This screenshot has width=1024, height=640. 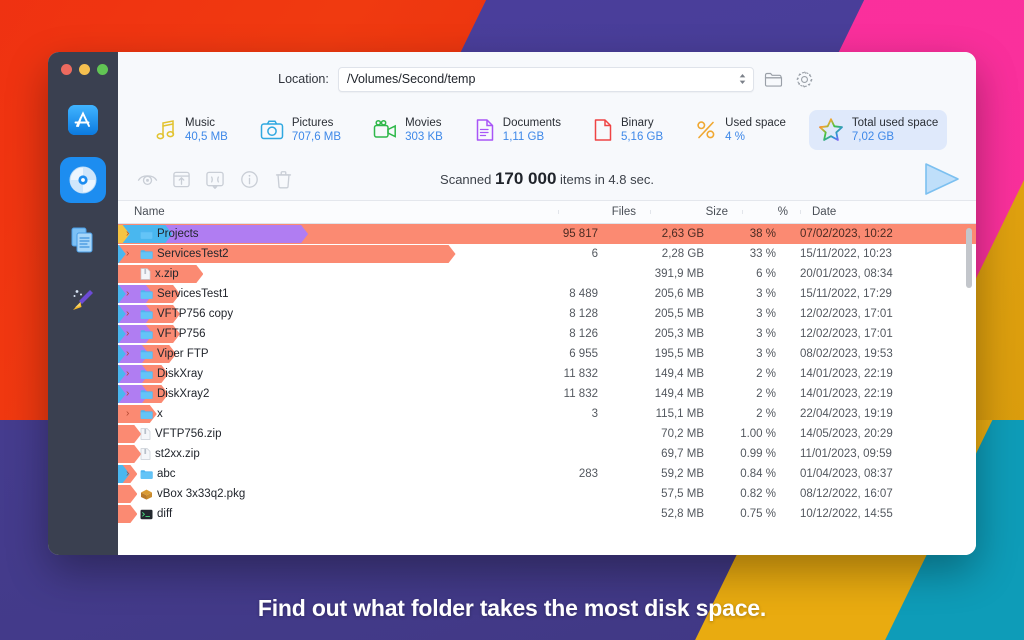 What do you see at coordinates (188, 434) in the screenshot?
I see `file-name: VFTP756.zip` at bounding box center [188, 434].